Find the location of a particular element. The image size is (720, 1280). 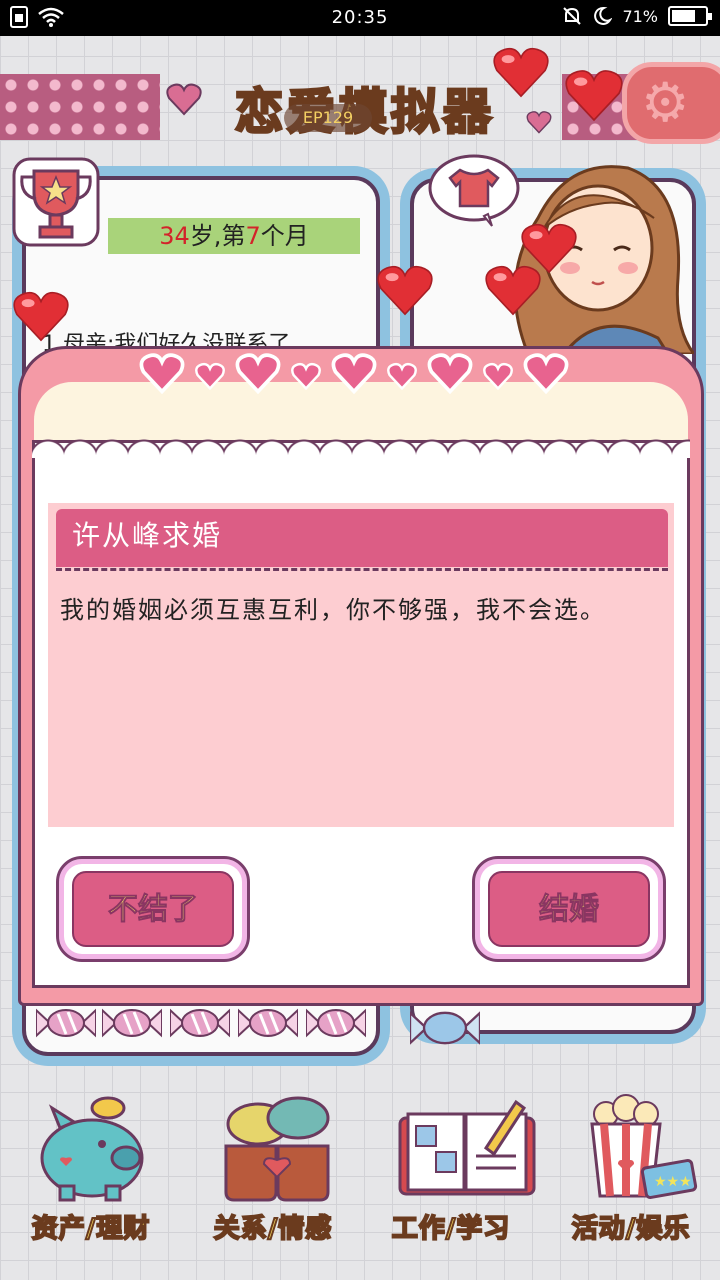

accept-button-label: 结婚 is located at coordinates (569, 909).